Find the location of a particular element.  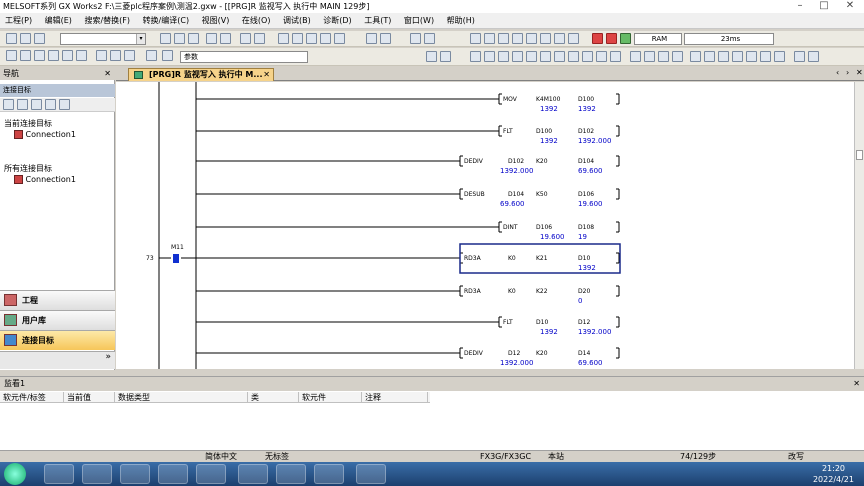

find-icon is located at coordinates (115, 55).